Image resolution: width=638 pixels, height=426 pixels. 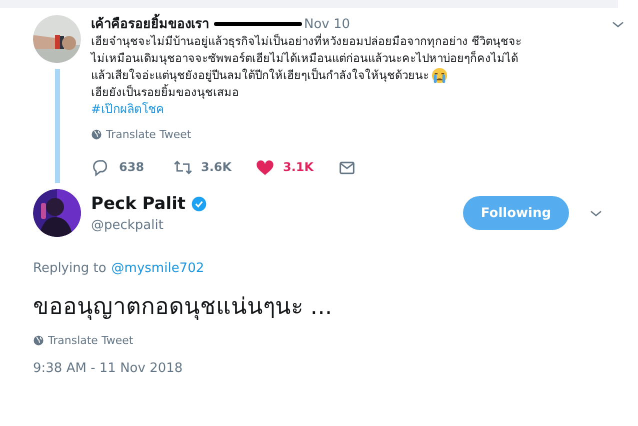 I want to click on user-name: Peck Palit, so click(x=138, y=204).